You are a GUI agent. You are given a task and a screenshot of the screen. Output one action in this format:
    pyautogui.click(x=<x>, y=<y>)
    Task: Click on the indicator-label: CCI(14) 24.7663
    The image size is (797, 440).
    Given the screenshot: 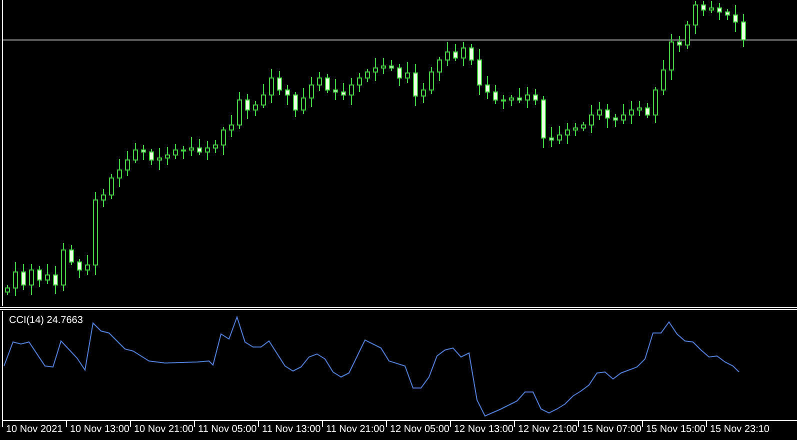 What is the action you would take?
    pyautogui.click(x=46, y=320)
    